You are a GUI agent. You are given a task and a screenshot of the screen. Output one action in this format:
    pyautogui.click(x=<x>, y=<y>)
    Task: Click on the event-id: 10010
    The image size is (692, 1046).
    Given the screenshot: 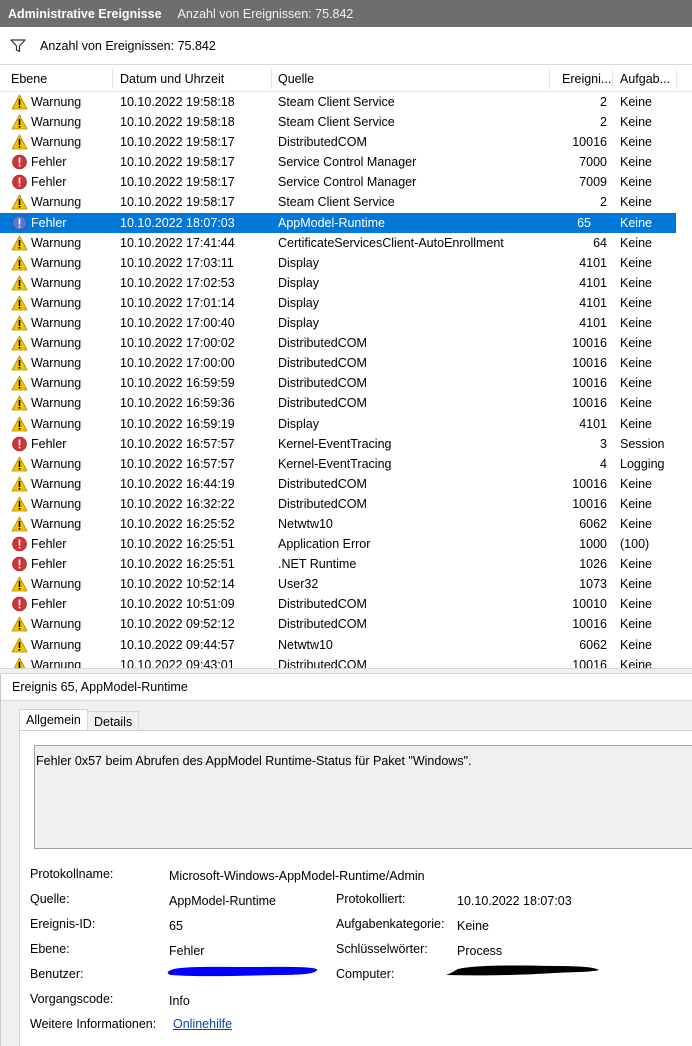 What is the action you would take?
    pyautogui.click(x=589, y=604)
    